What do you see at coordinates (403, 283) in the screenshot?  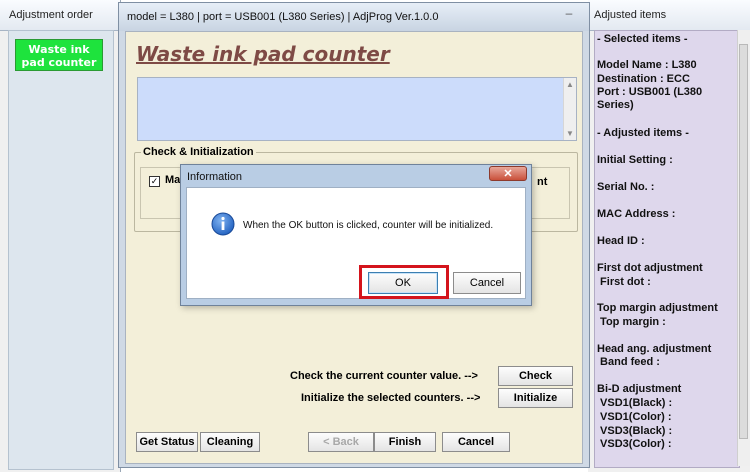 I see `ok-button: OK` at bounding box center [403, 283].